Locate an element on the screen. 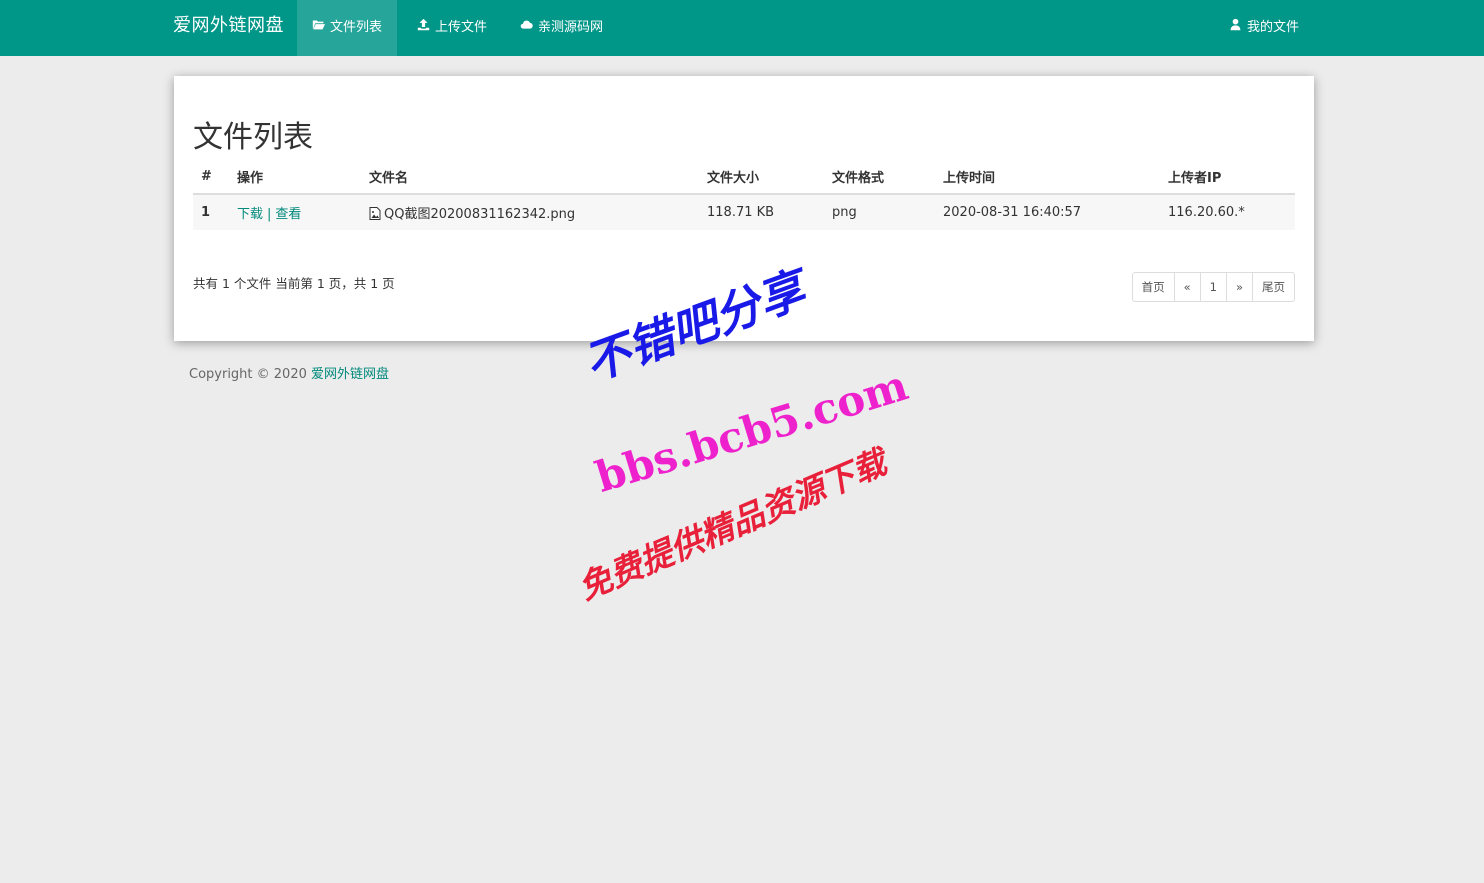  nav-tab-label: 亲测源码网 is located at coordinates (571, 27).